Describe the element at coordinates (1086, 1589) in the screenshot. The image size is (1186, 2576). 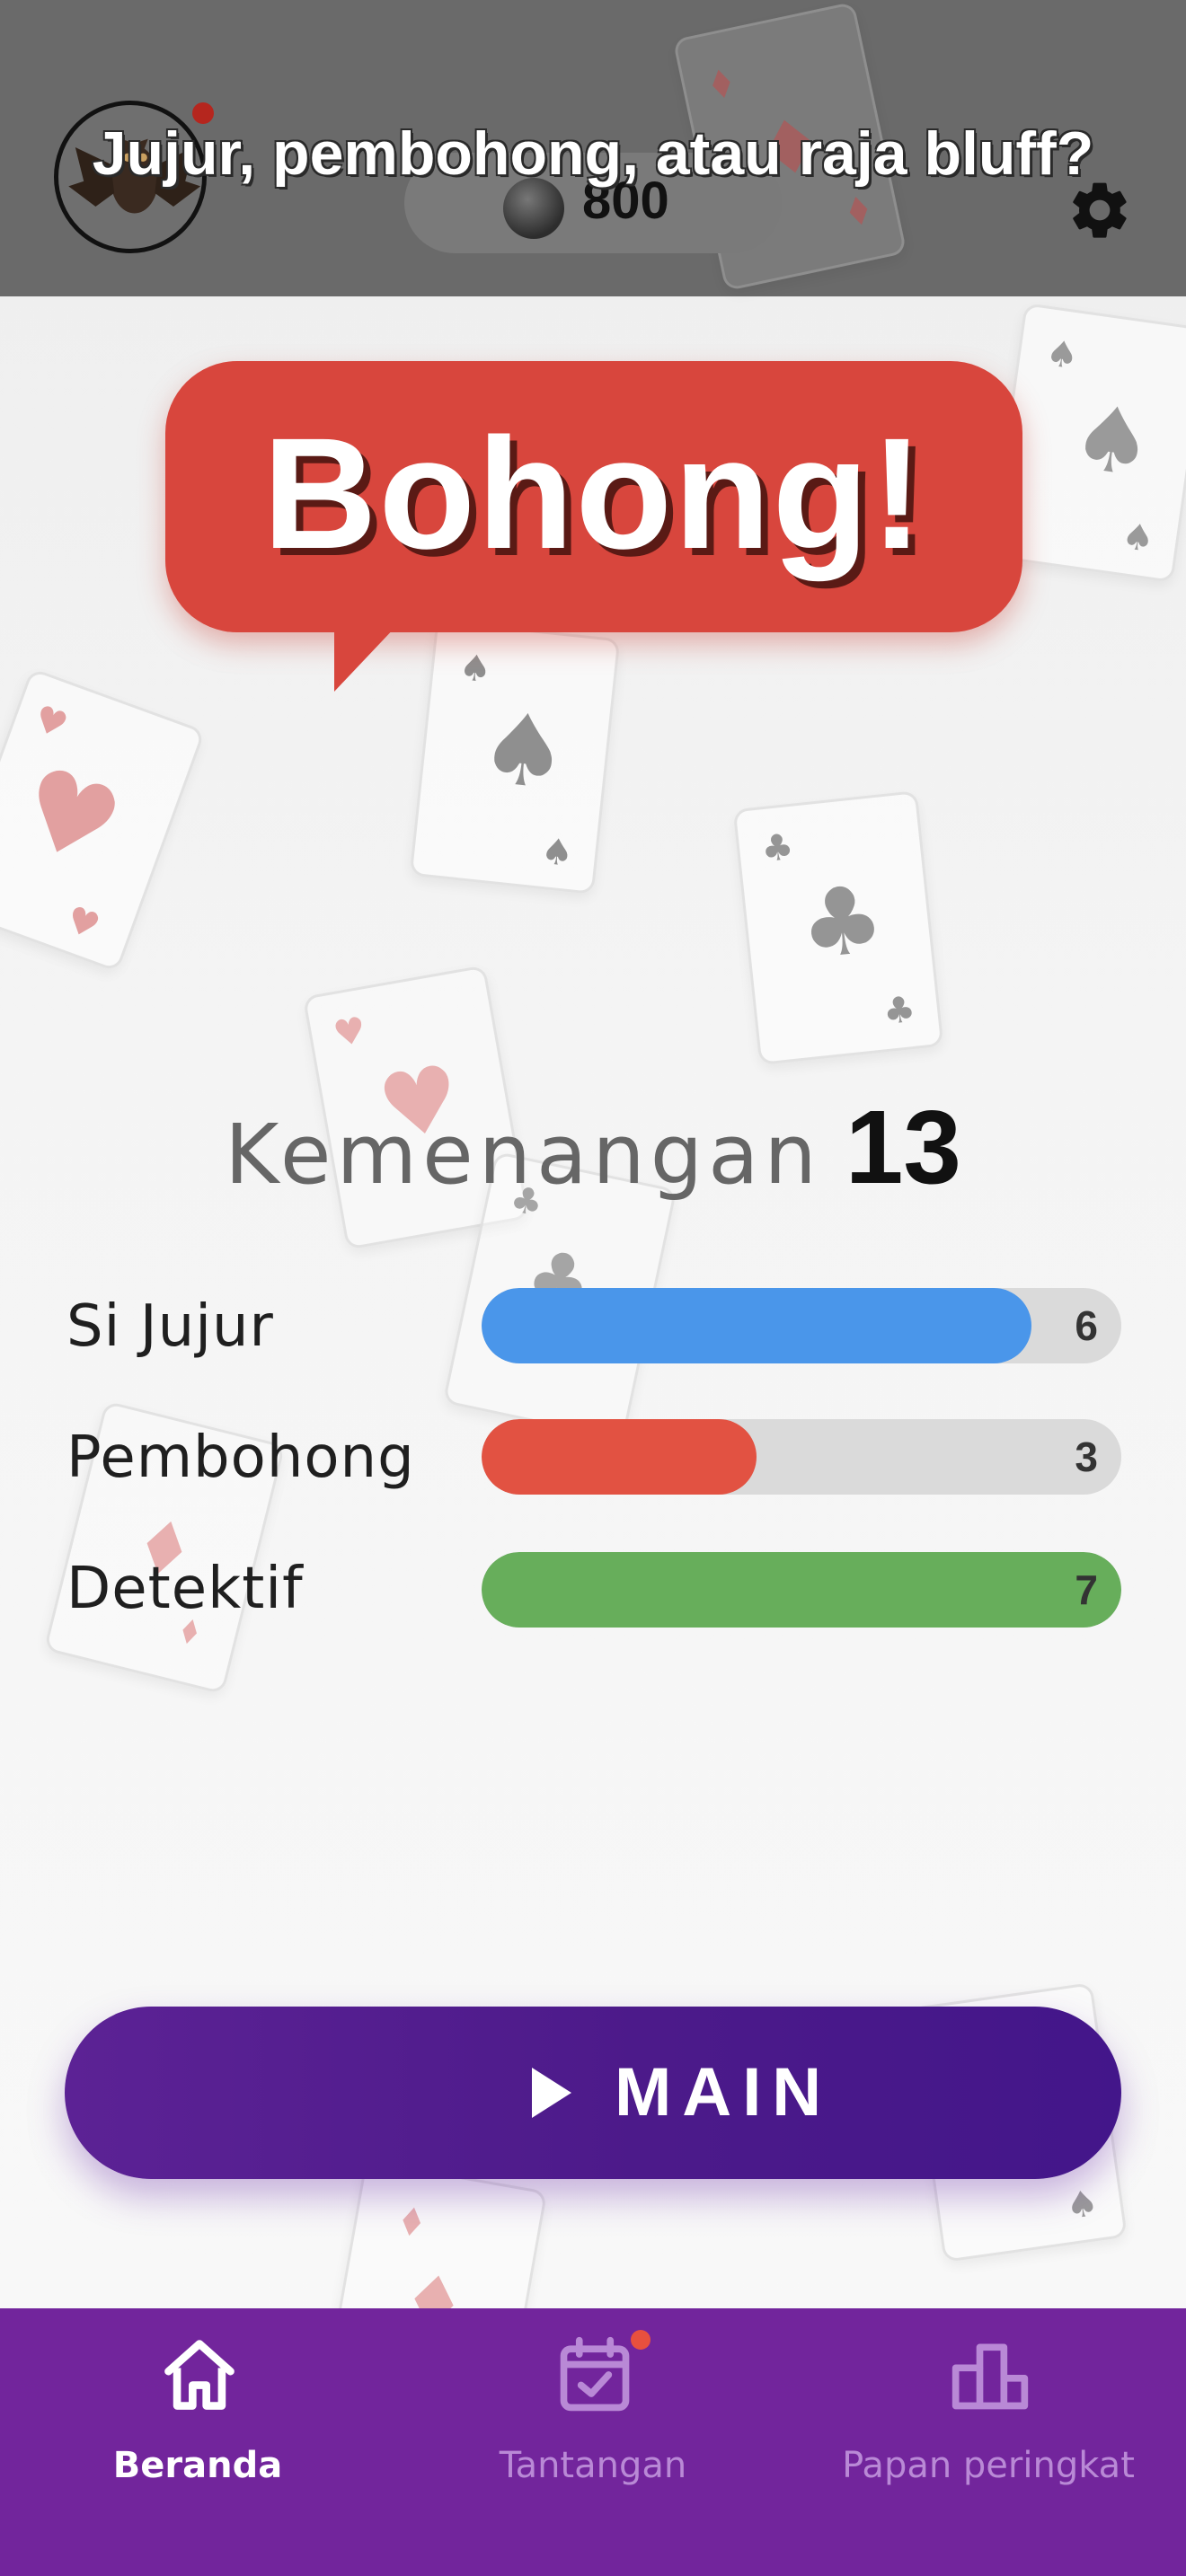
I see `stat-value: 7` at that location.